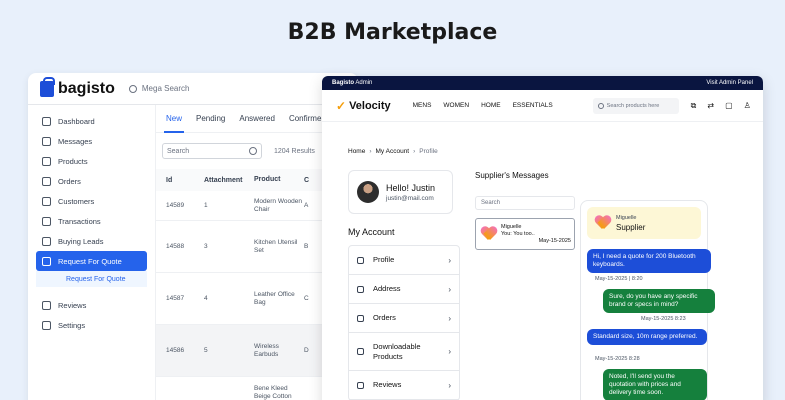 Image resolution: width=785 pixels, height=400 pixels. What do you see at coordinates (46, 241) in the screenshot?
I see `leads-icon` at bounding box center [46, 241].